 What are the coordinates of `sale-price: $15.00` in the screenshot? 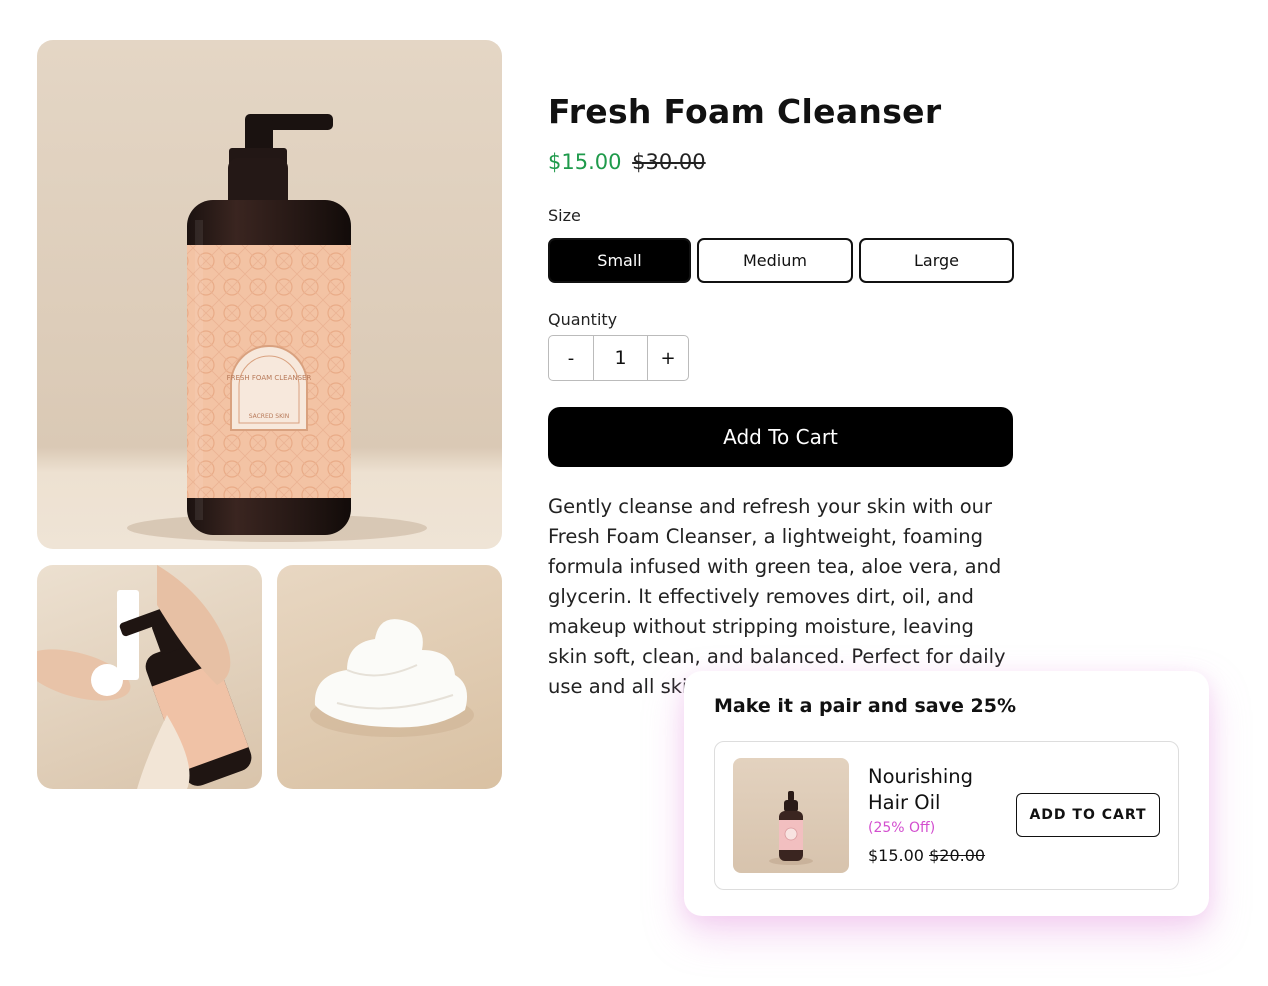 It's located at (585, 162).